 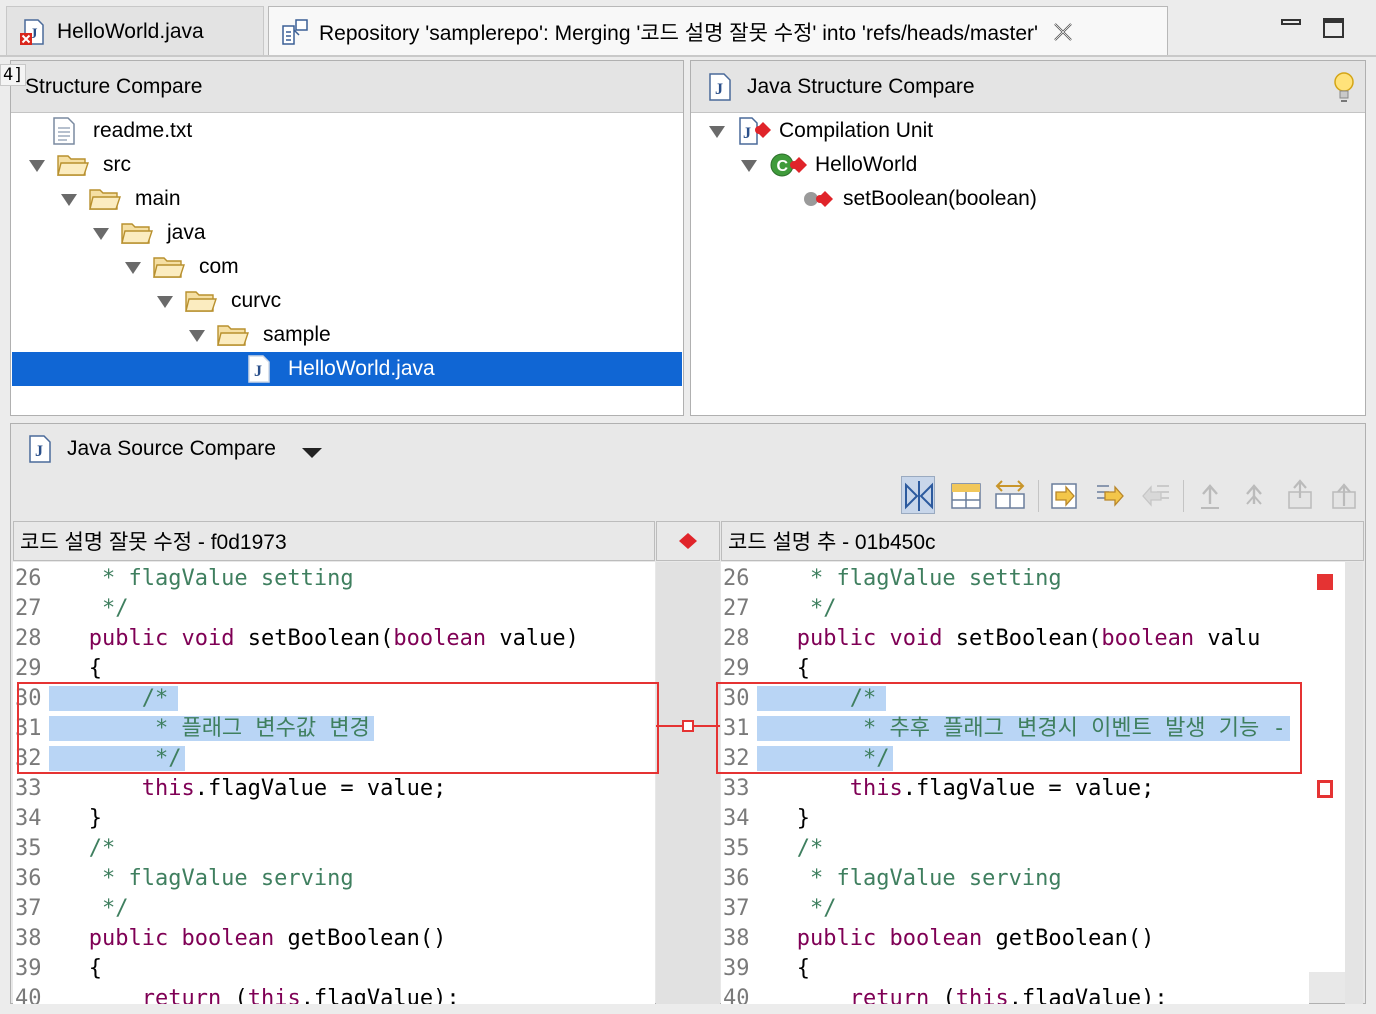 I want to click on code-text: public boolean getBoolean(), so click(x=267, y=938).